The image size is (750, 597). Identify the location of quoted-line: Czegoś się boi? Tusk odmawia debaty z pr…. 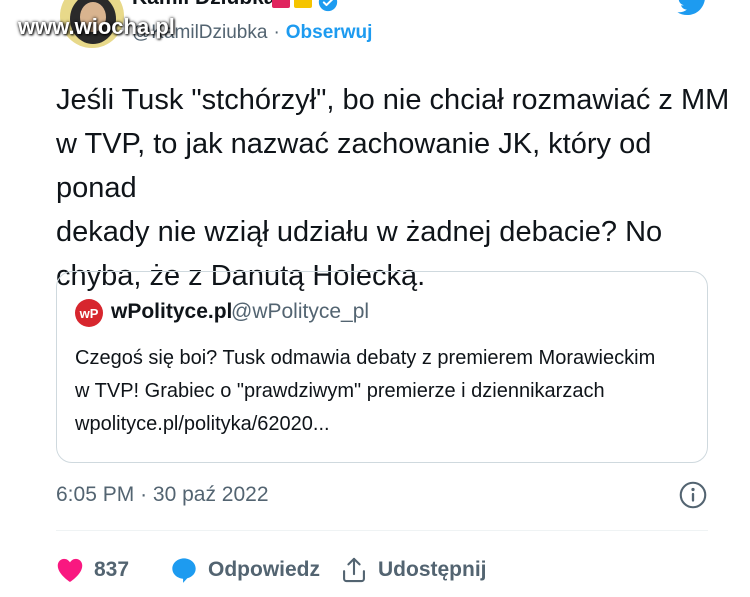
(365, 358).